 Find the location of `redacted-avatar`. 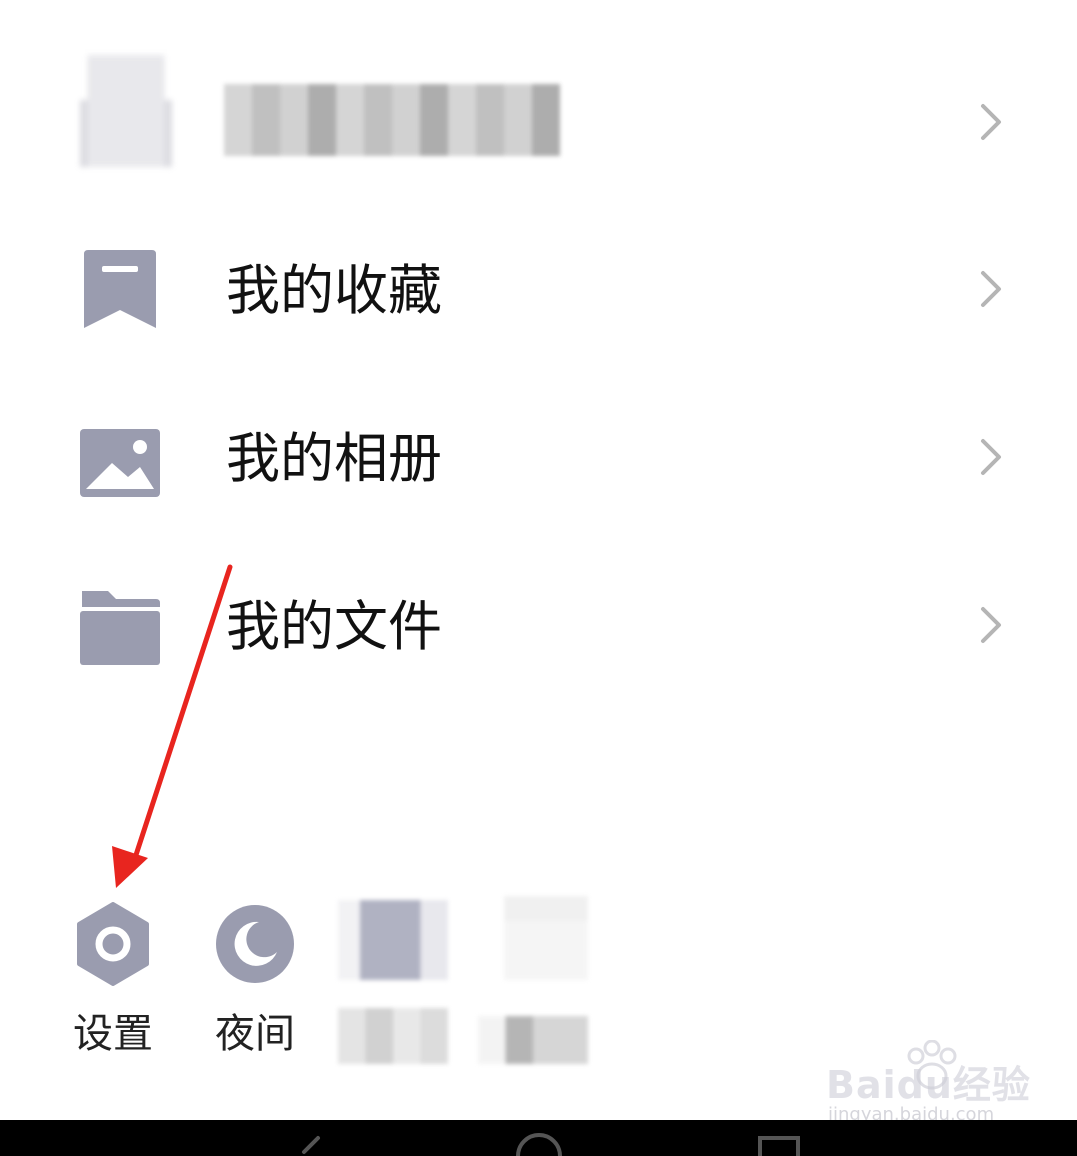

redacted-avatar is located at coordinates (126, 111).